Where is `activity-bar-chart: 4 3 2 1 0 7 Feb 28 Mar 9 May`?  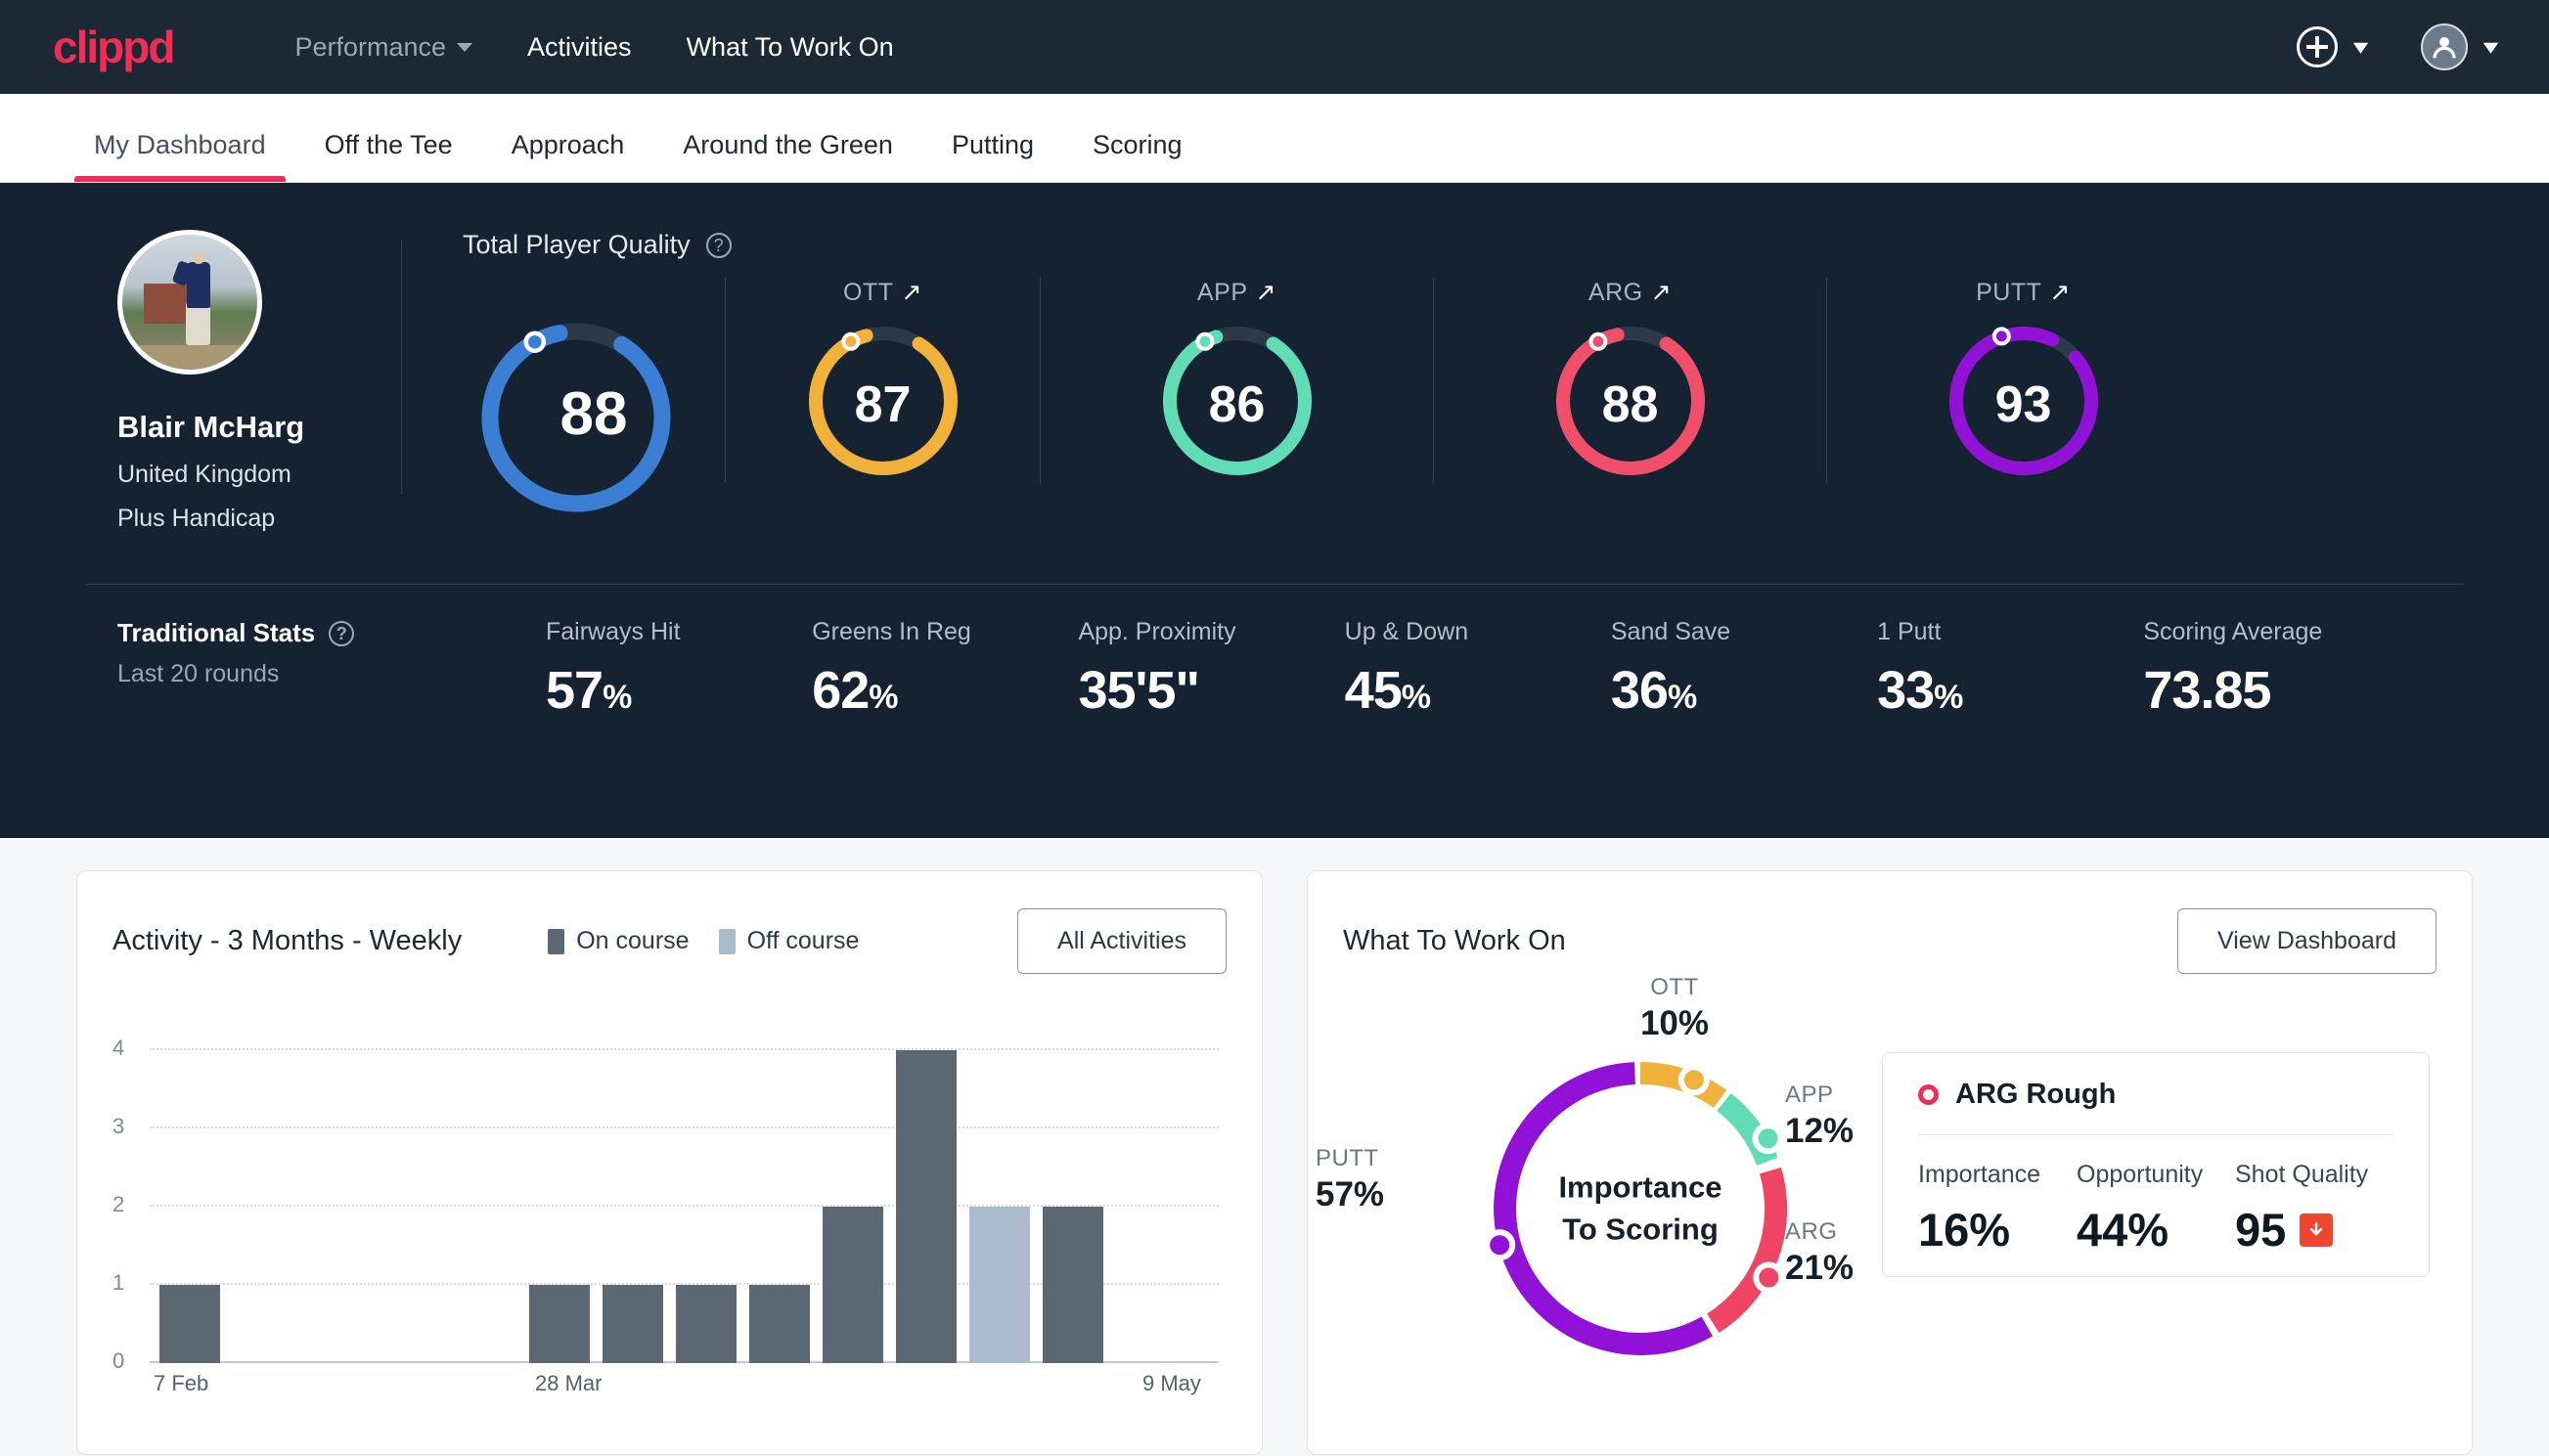
activity-bar-chart: 4 3 2 1 0 7 Feb 28 Mar 9 May is located at coordinates (670, 1206).